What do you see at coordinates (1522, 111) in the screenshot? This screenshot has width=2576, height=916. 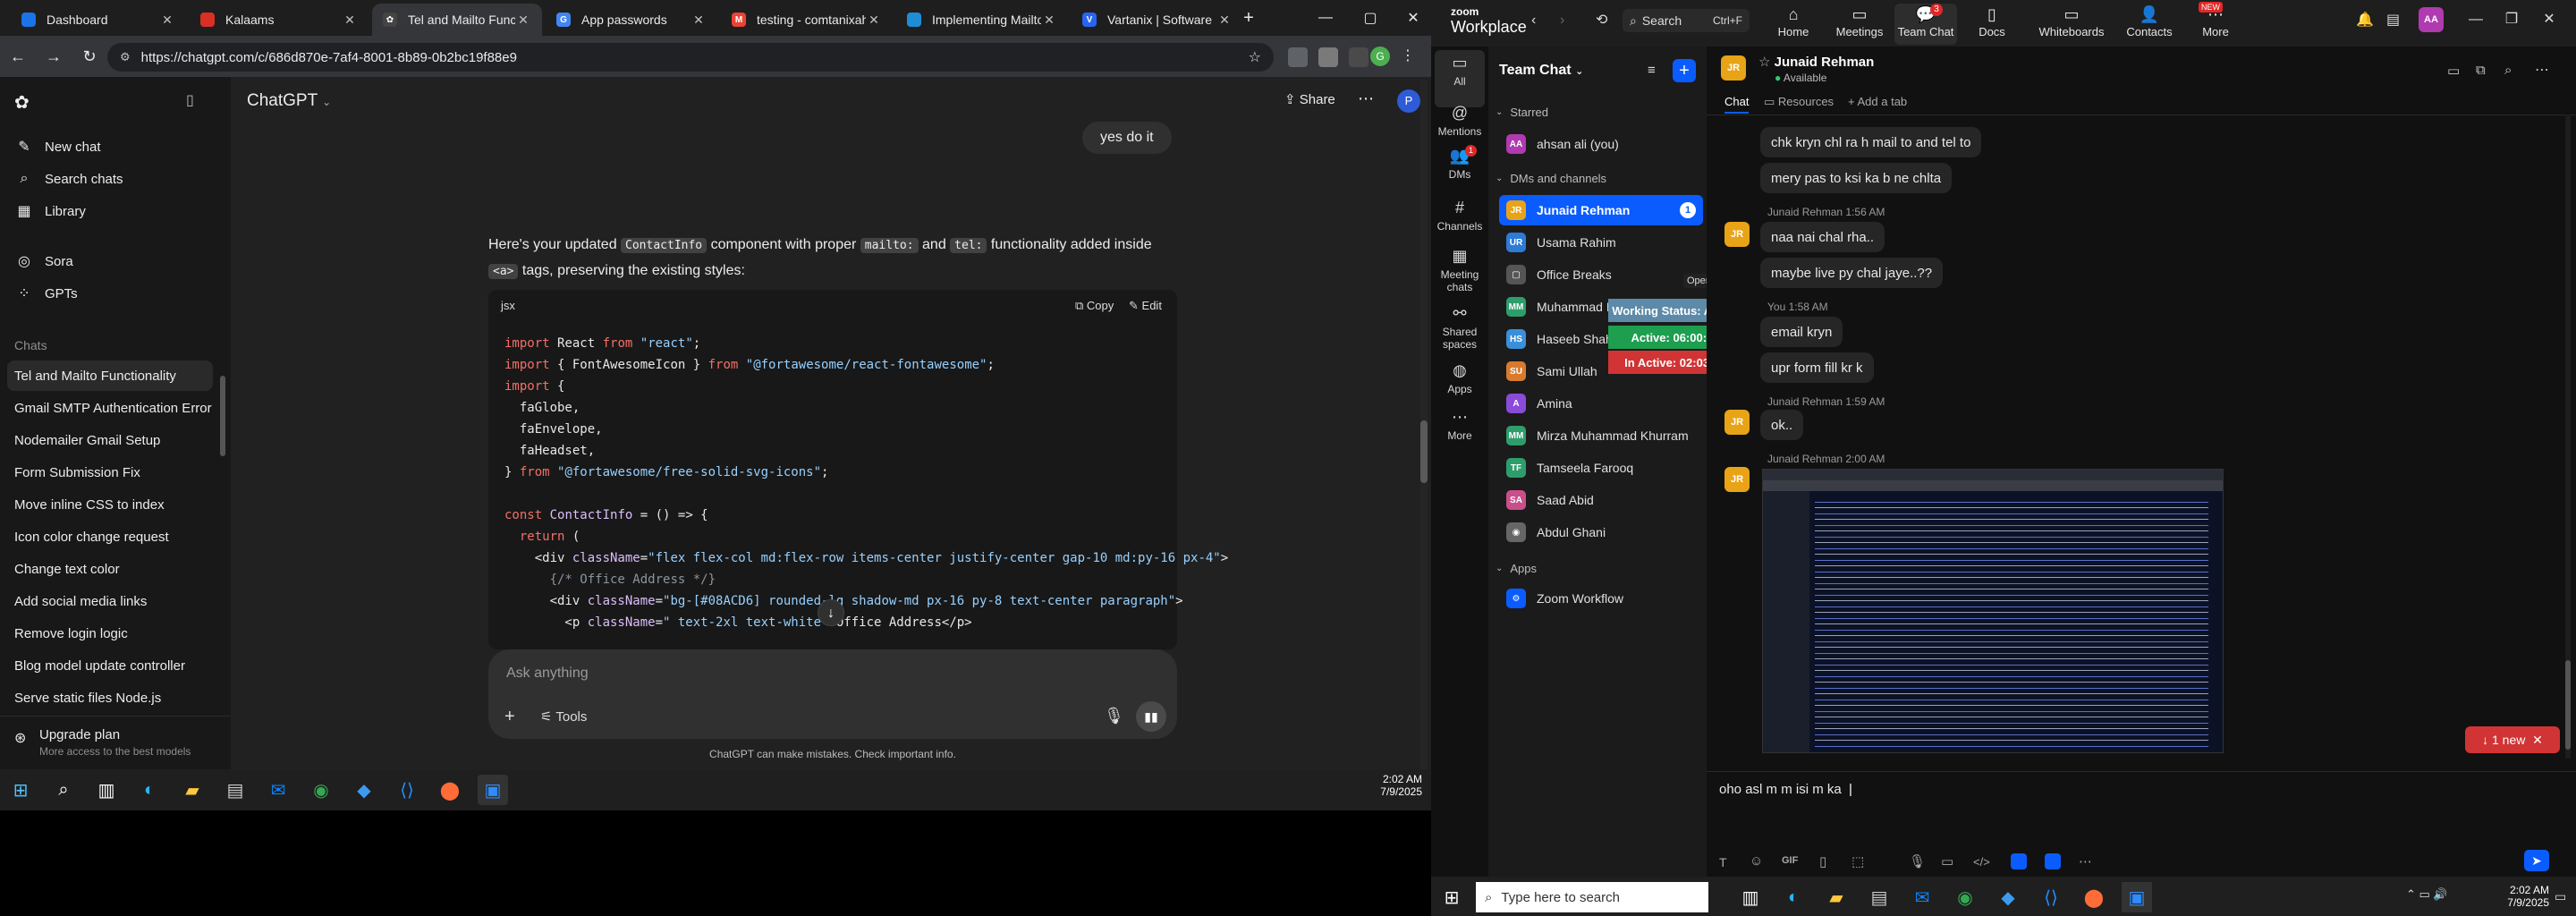 I see `starred-header: ⌄ Starred` at bounding box center [1522, 111].